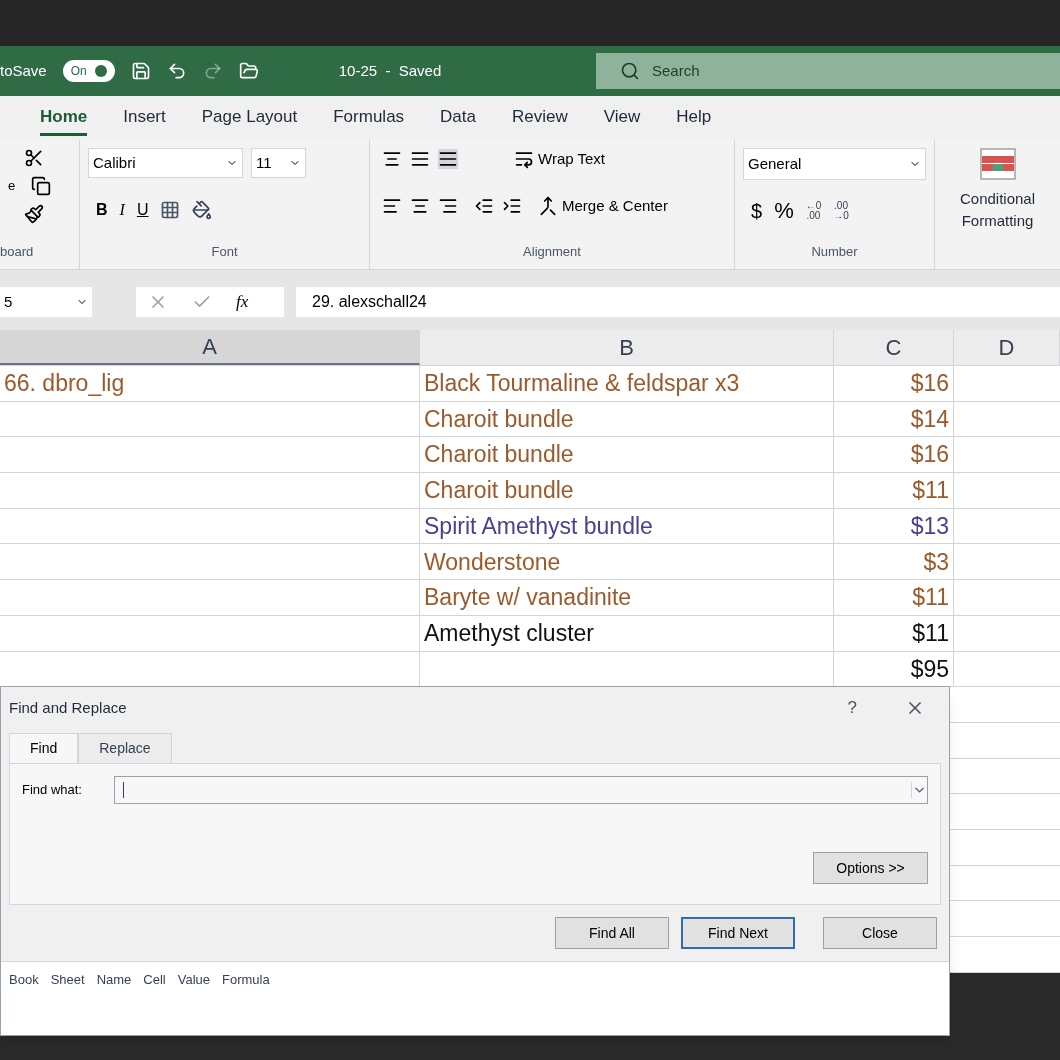 The height and width of the screenshot is (1060, 1060). What do you see at coordinates (627, 347) in the screenshot?
I see `column-header: B` at bounding box center [627, 347].